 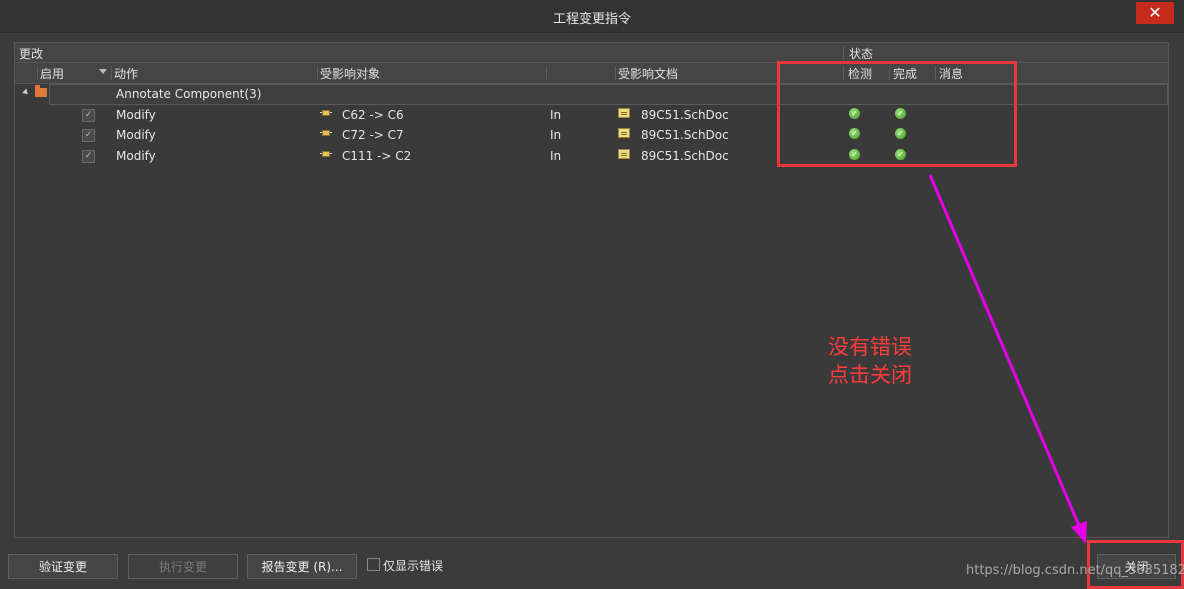 I want to click on row-object: C72 -> C7, so click(x=373, y=135).